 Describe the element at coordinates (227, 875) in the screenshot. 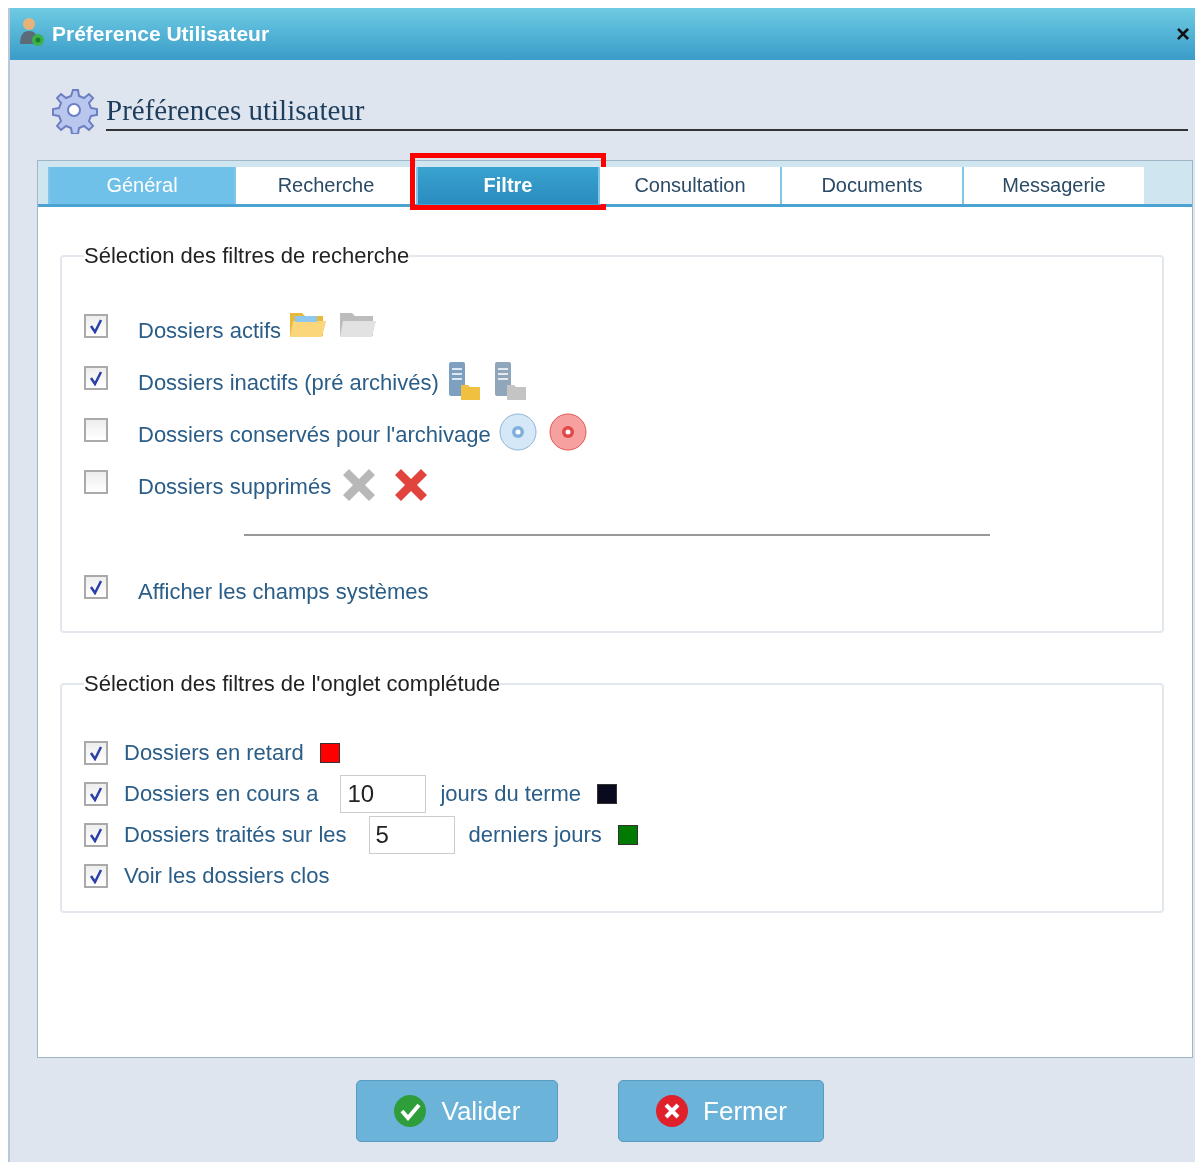

I see `checkbox-label: Voir les dossiers clos` at that location.